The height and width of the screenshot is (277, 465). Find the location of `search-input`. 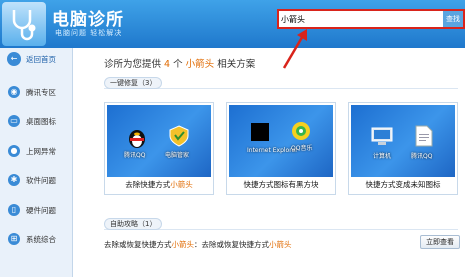

search-input is located at coordinates (361, 19).